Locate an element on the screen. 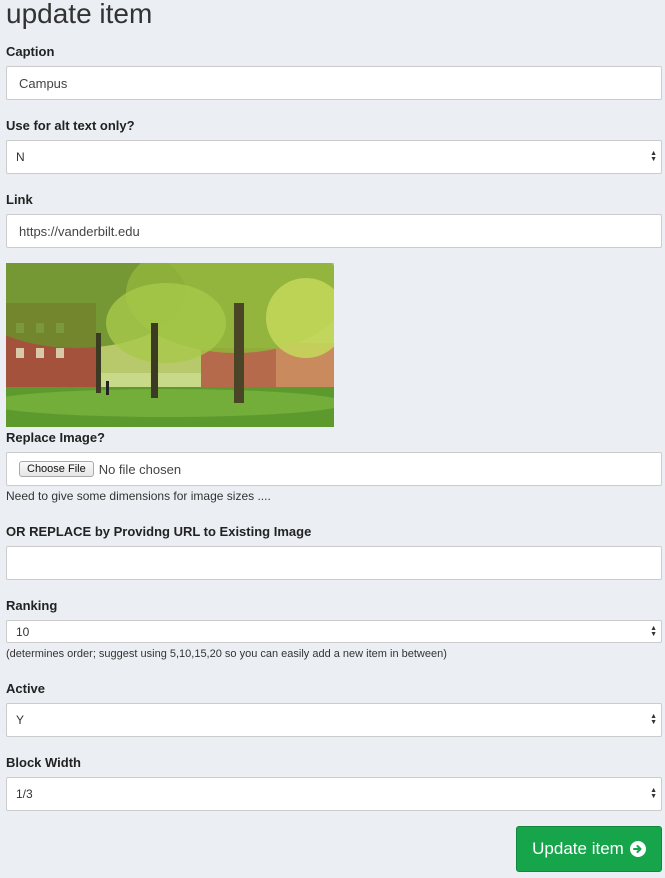 The height and width of the screenshot is (878, 665). block-width-label: Block Width is located at coordinates (43, 762).